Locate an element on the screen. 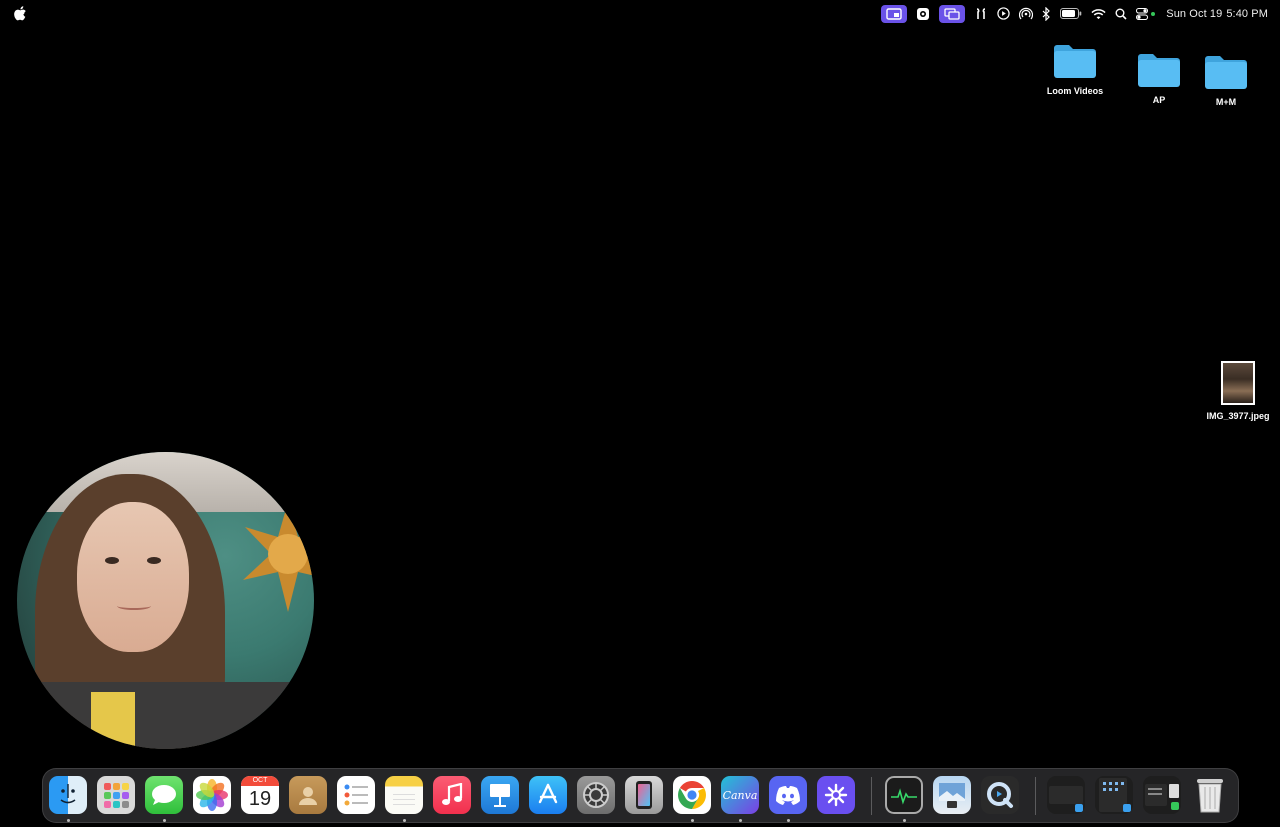  dock-perplexity is located at coordinates (836, 795).